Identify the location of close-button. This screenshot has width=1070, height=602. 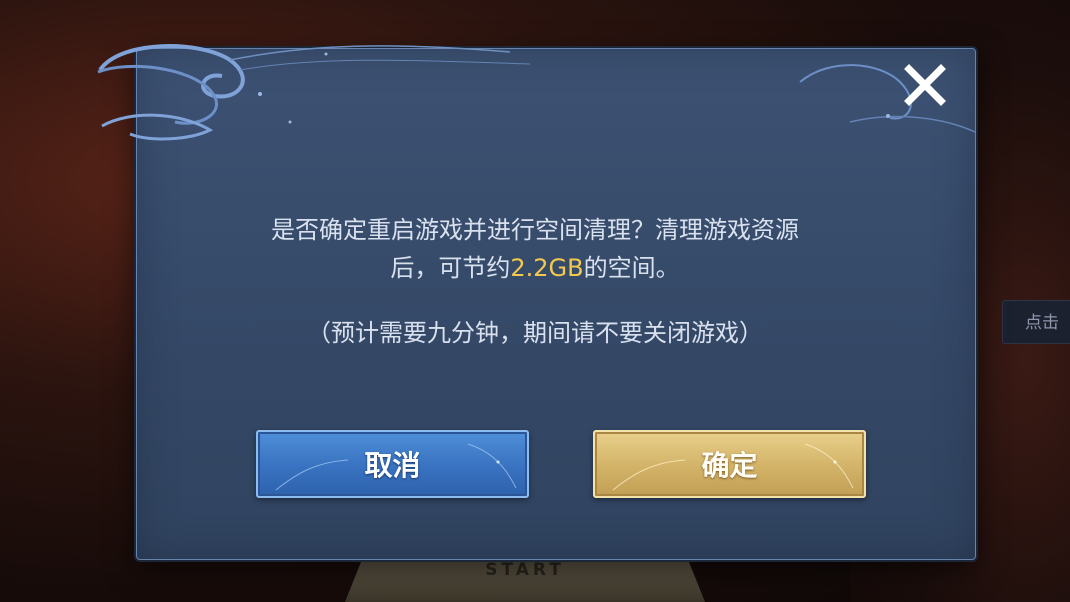
(925, 85).